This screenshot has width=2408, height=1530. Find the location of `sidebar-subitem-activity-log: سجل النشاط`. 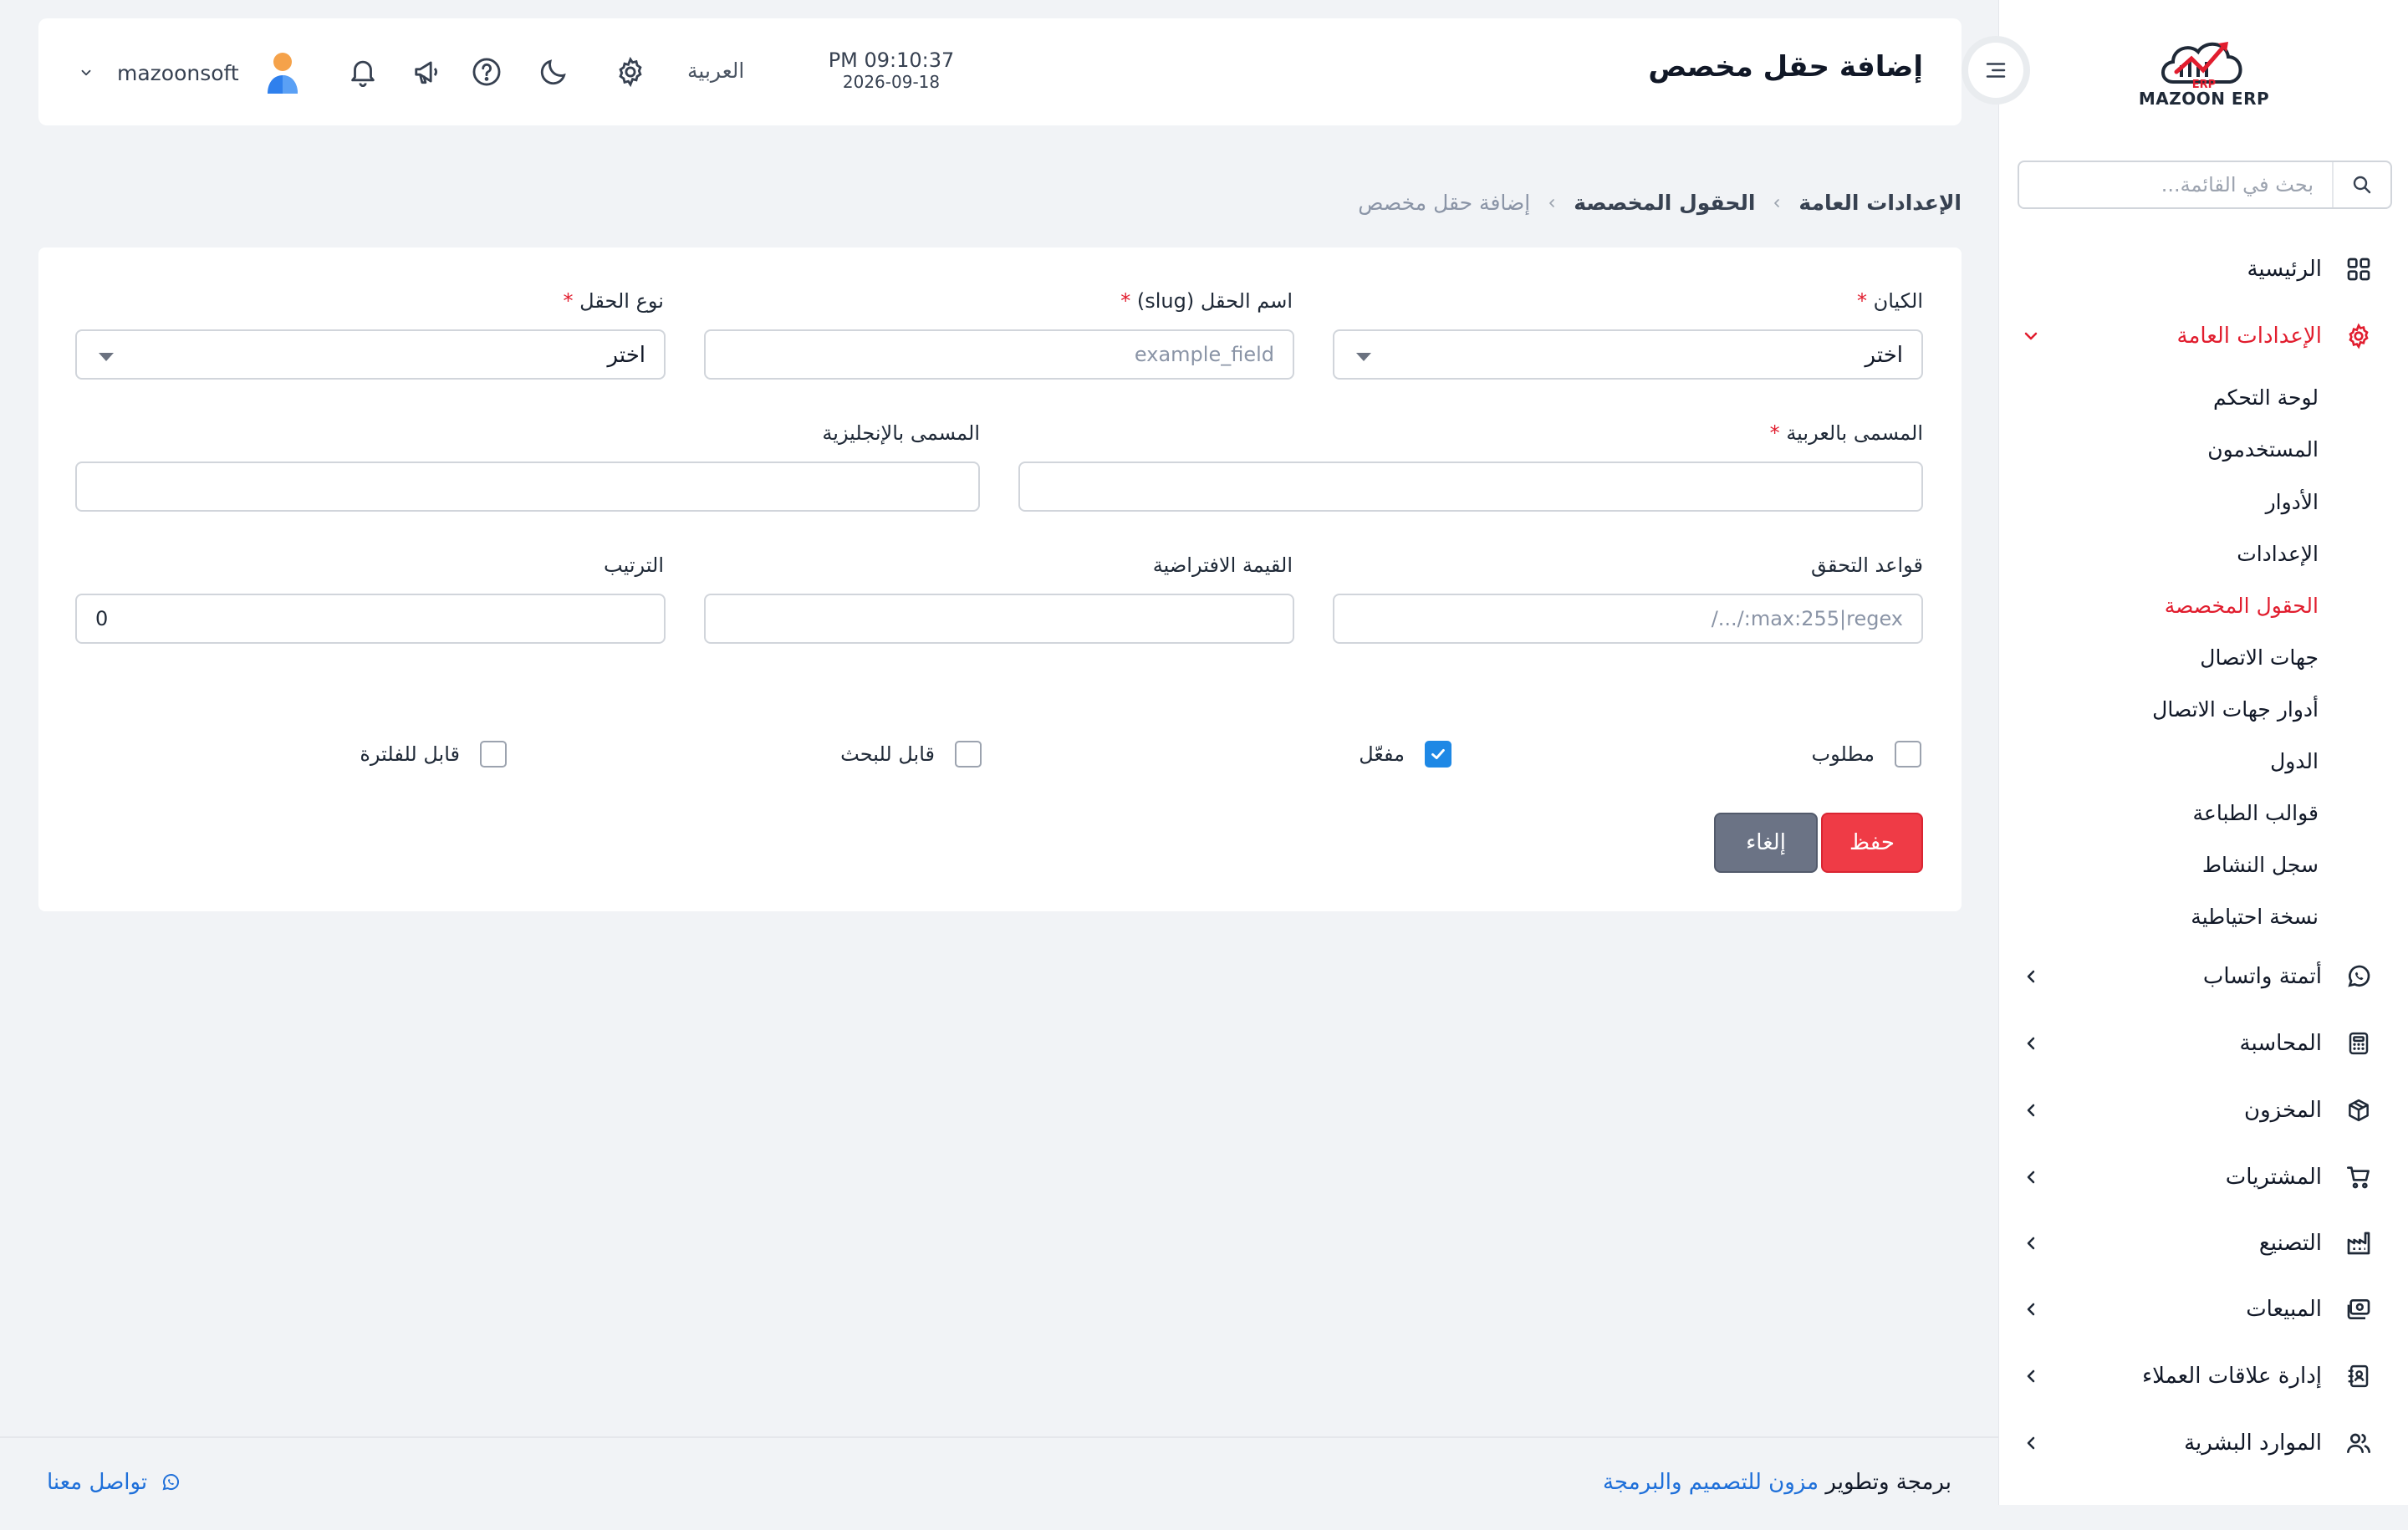

sidebar-subitem-activity-log: سجل النشاط is located at coordinates (2203, 864).